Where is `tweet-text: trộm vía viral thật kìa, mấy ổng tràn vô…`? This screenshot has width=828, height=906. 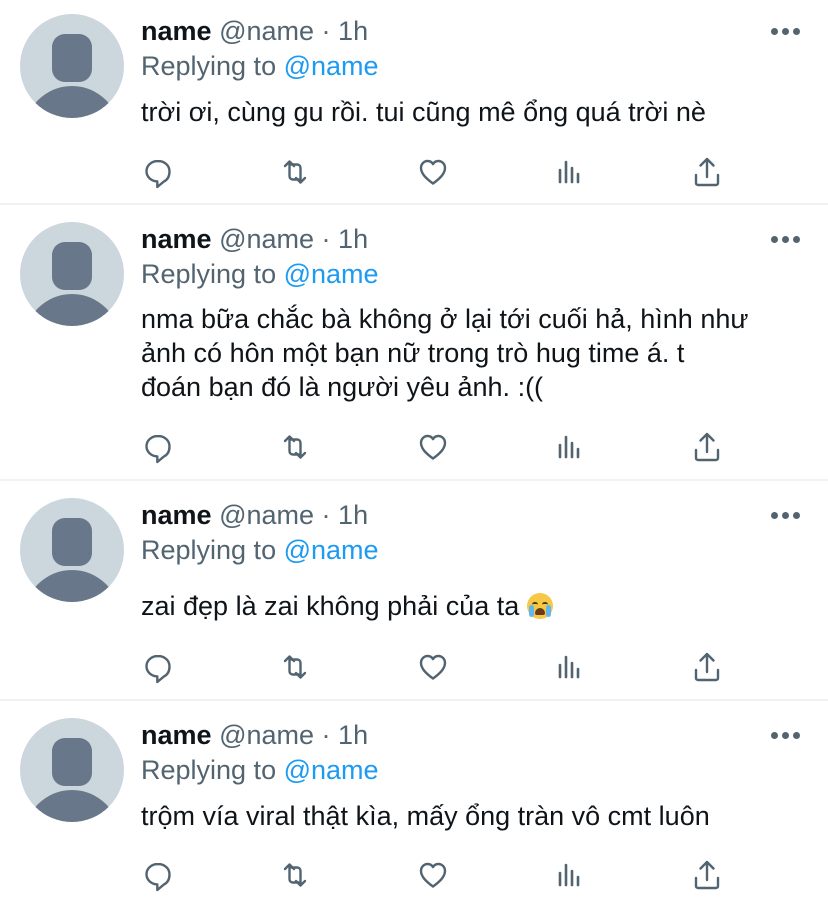 tweet-text: trộm vía viral thật kìa, mấy ổng tràn vô… is located at coordinates (425, 816).